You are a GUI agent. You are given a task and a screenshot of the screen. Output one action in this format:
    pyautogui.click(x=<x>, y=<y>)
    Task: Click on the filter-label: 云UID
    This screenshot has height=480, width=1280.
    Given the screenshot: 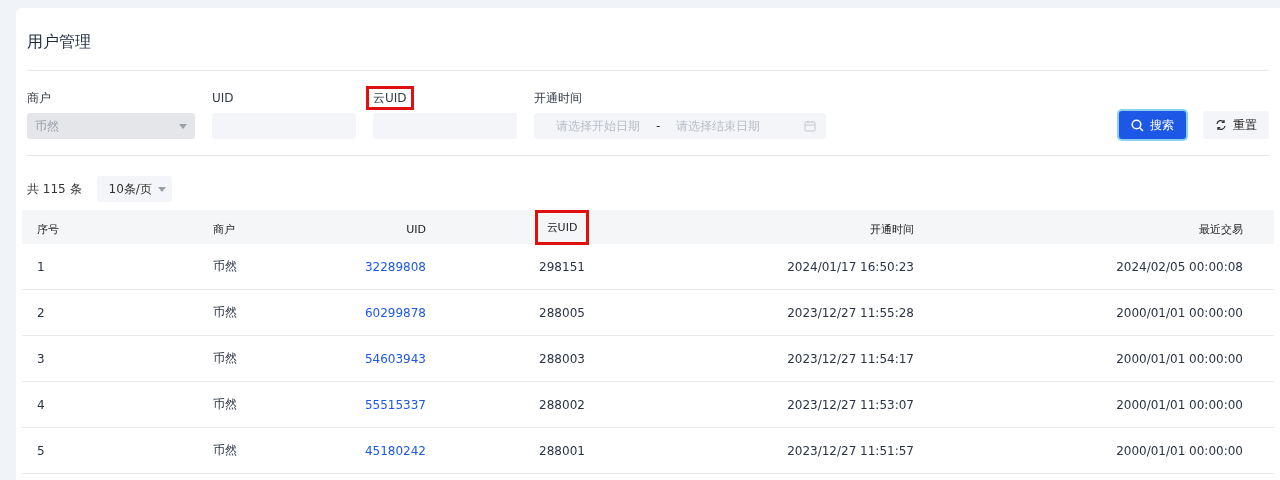 What is the action you would take?
    pyautogui.click(x=390, y=98)
    